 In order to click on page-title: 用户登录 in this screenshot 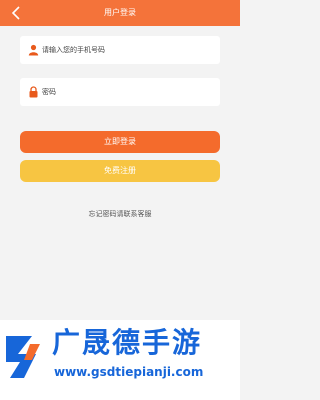, I will do `click(120, 12)`.